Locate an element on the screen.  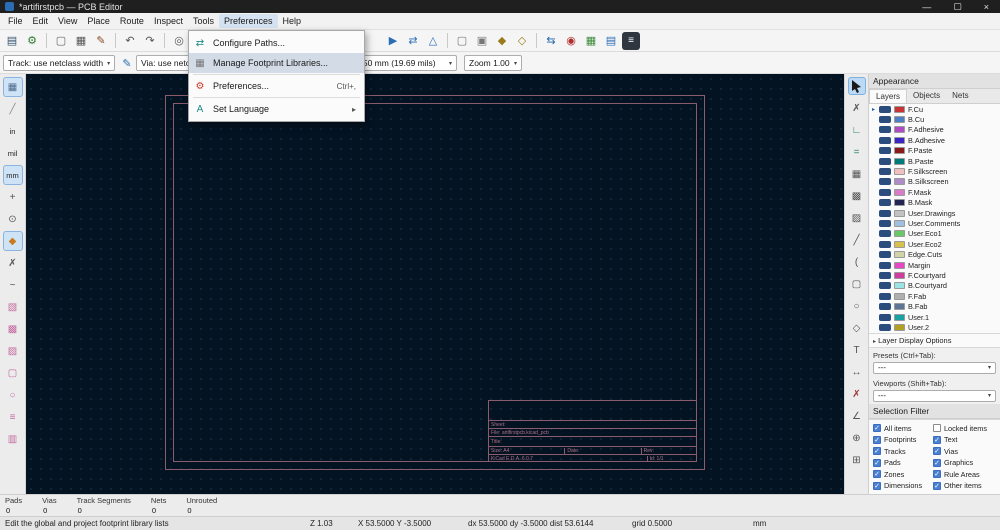
show-ratsnest-icon: △ is located at coordinates (433, 41).